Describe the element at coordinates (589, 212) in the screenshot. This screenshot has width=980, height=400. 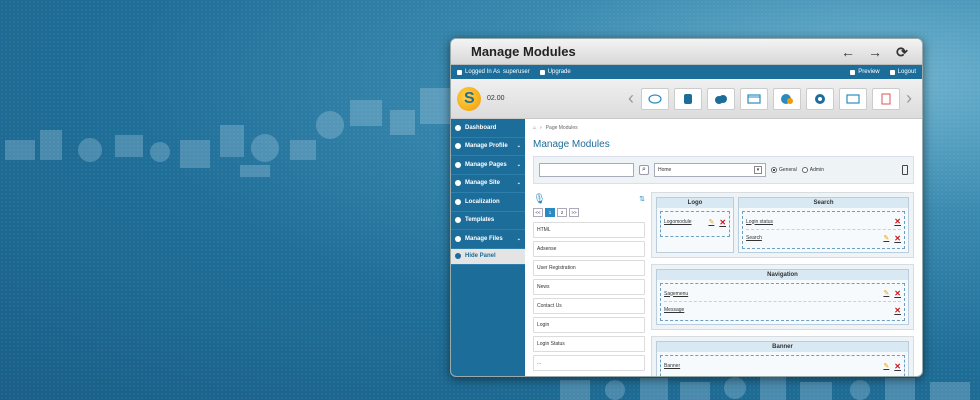
I see `pager: << 1 2 >>` at that location.